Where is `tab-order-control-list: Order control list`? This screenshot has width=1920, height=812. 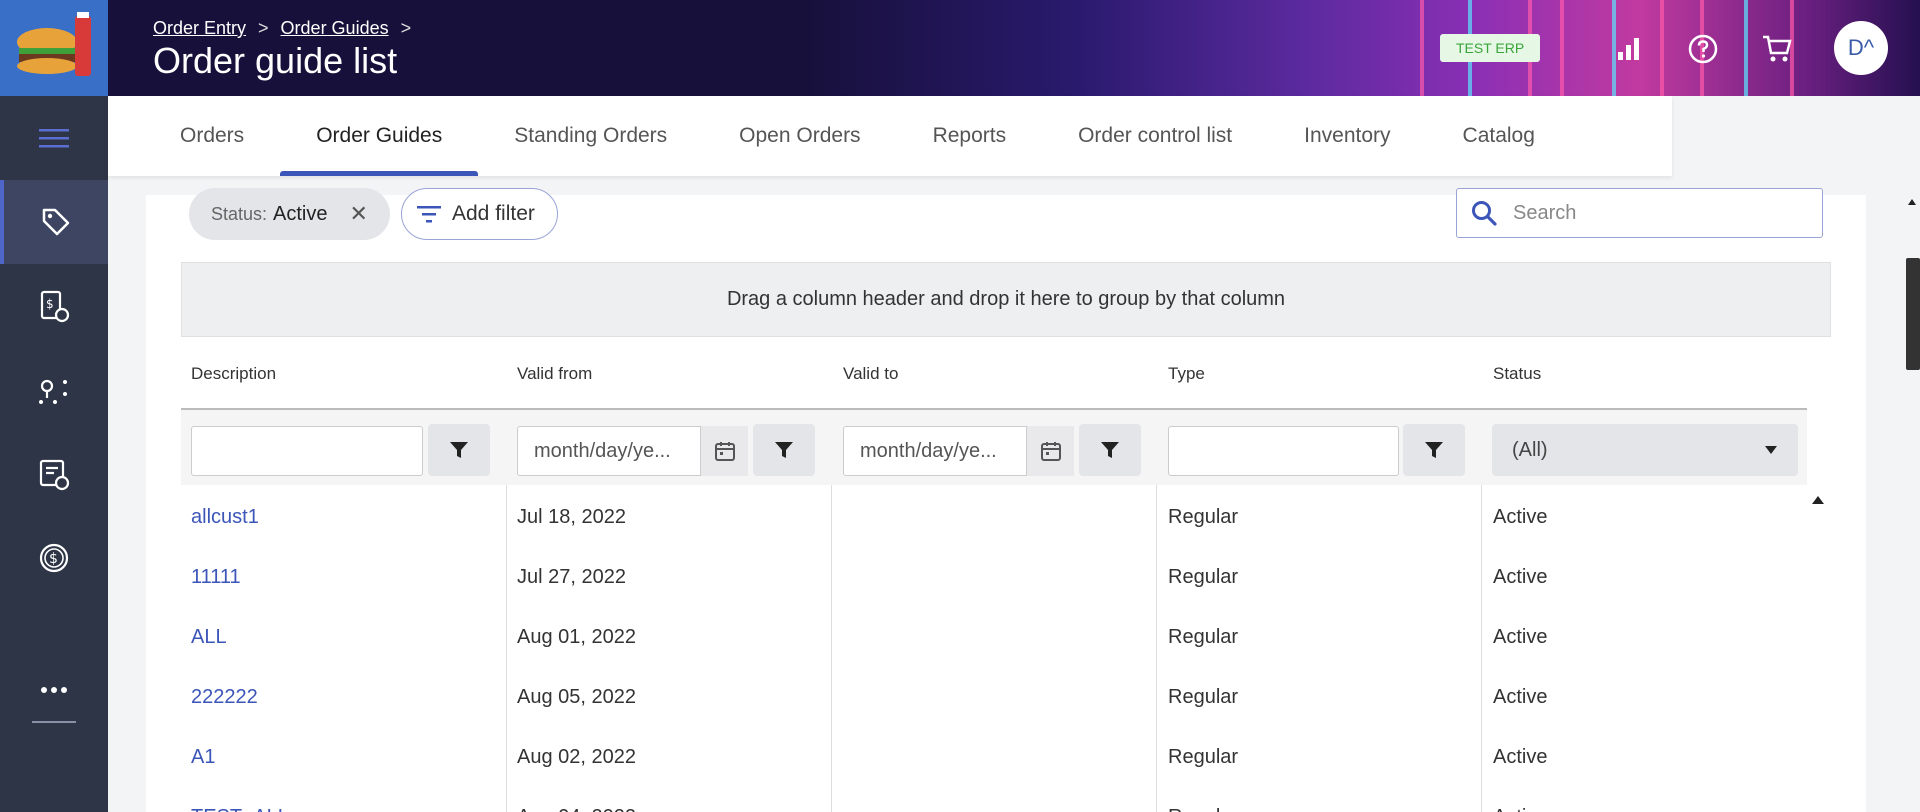
tab-order-control-list: Order control list is located at coordinates (1155, 136).